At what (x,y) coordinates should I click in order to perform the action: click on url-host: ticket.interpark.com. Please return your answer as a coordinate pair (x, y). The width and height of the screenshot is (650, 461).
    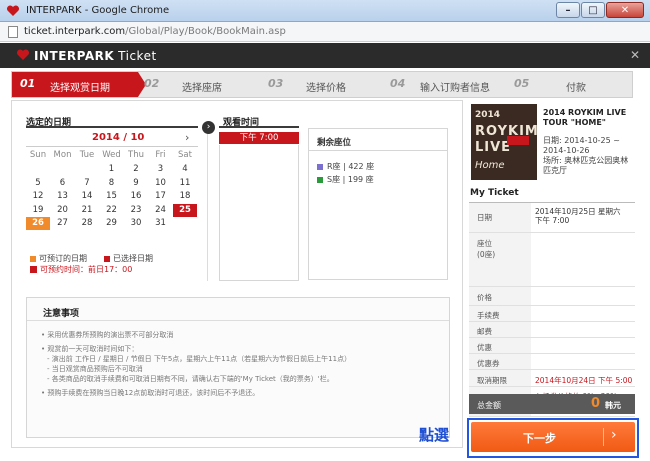
    Looking at the image, I should click on (75, 31).